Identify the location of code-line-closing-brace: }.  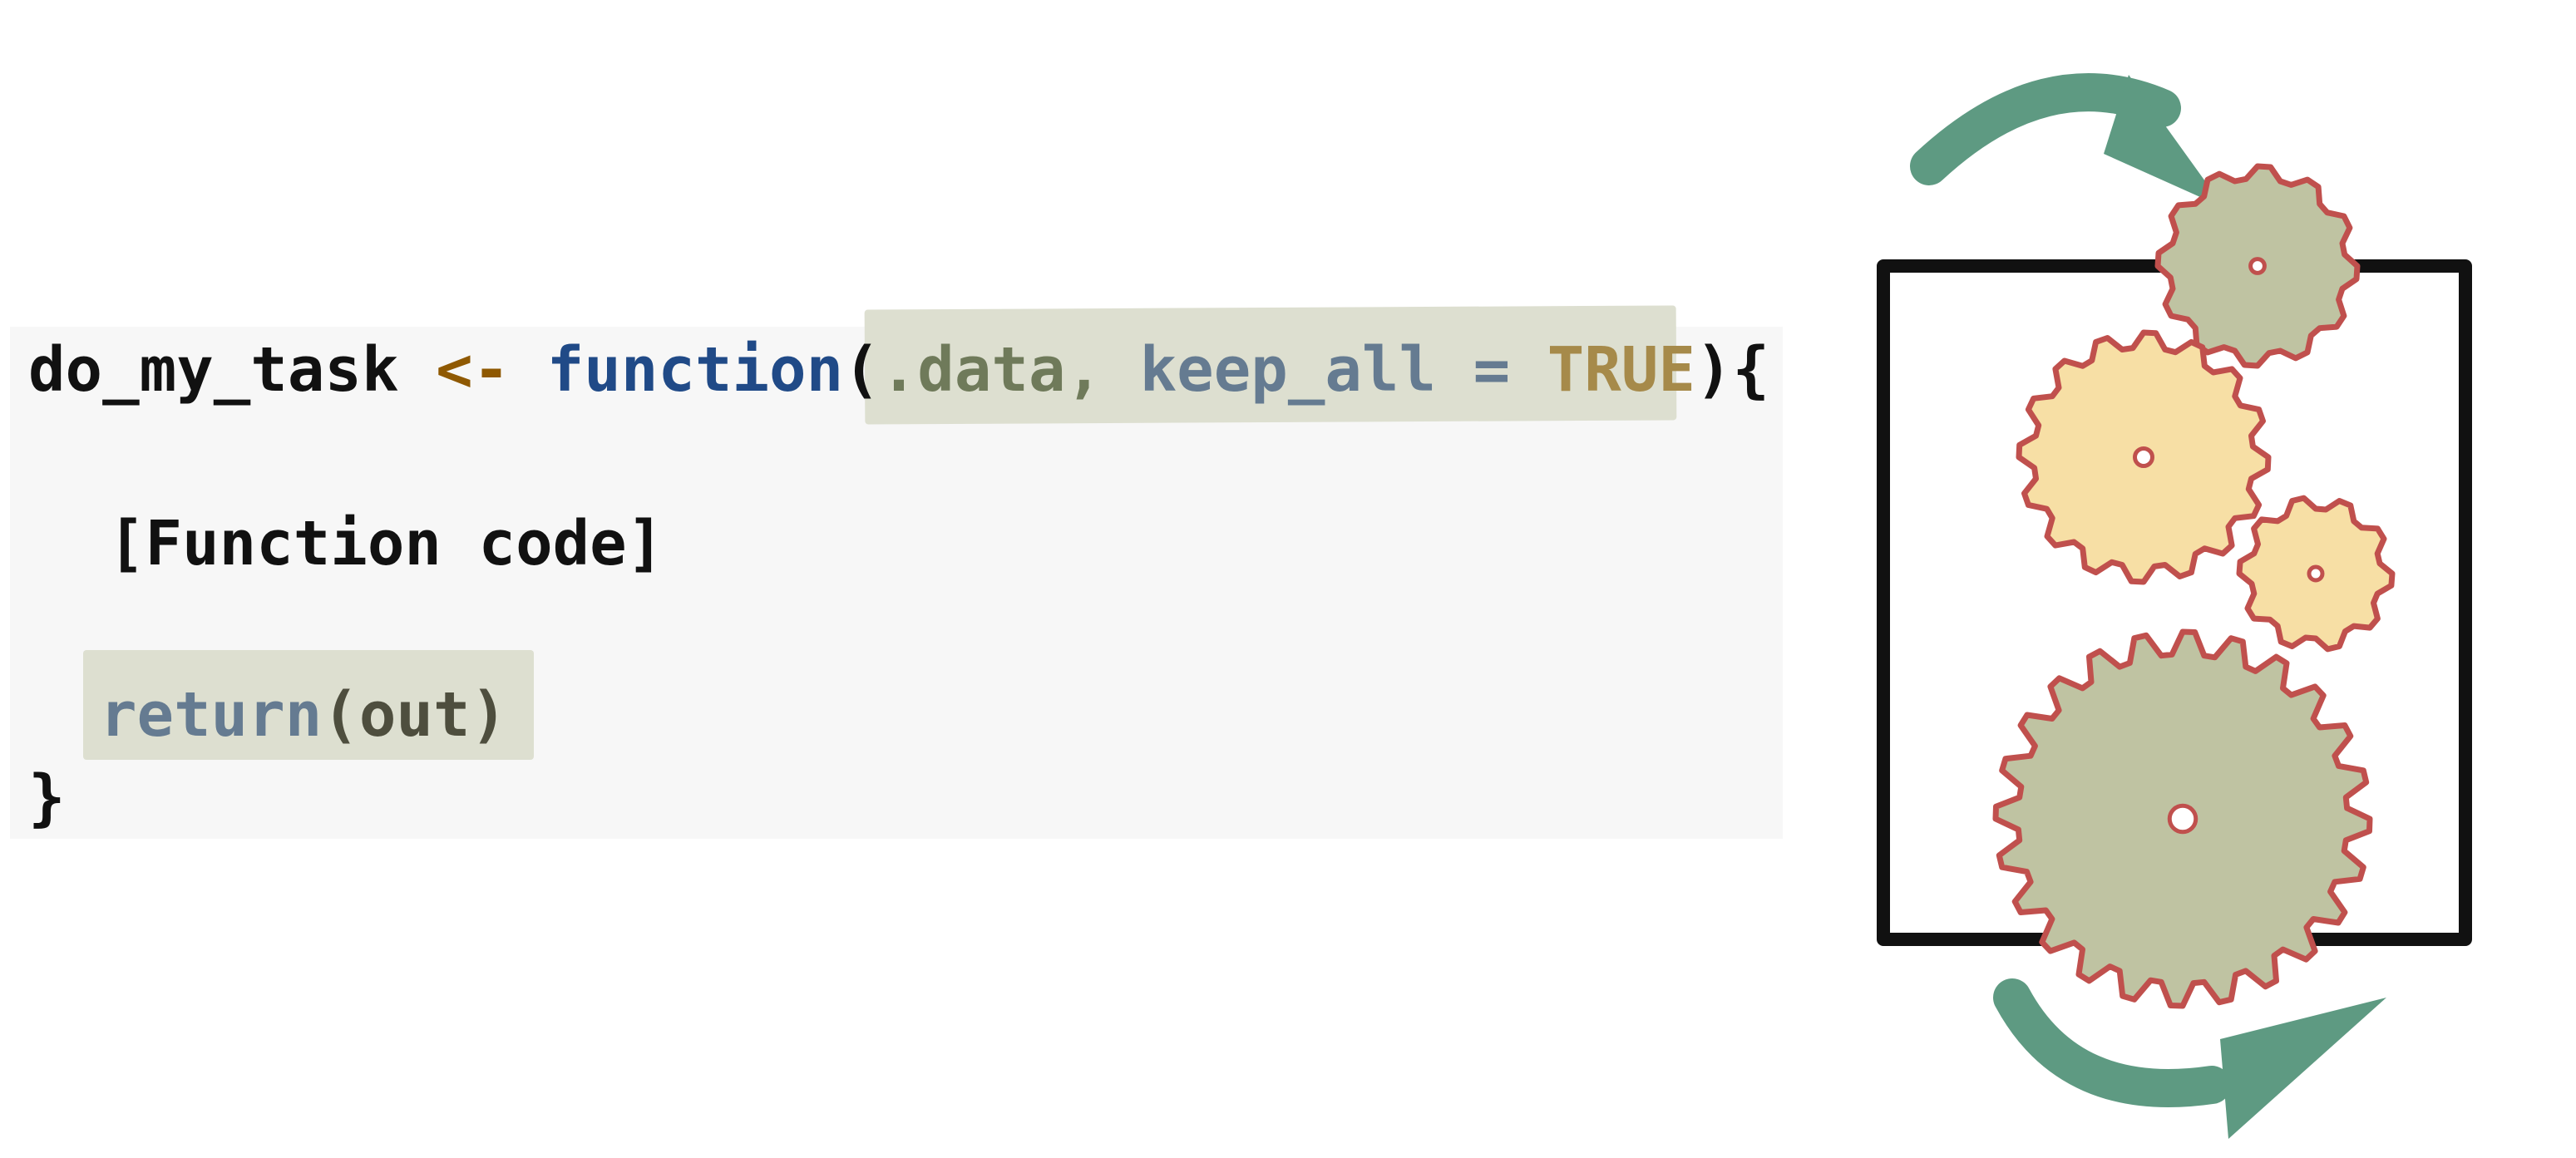
(47, 798).